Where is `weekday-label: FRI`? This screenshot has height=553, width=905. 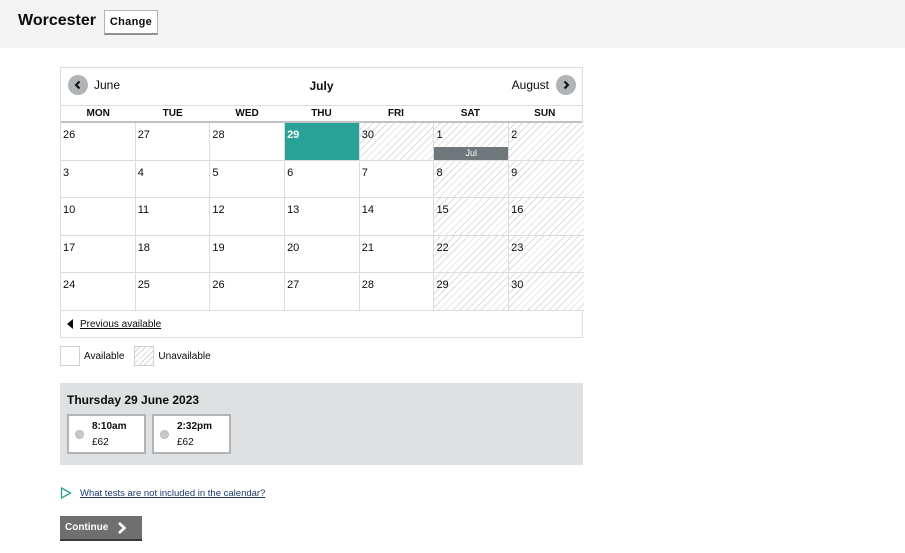
weekday-label: FRI is located at coordinates (395, 113).